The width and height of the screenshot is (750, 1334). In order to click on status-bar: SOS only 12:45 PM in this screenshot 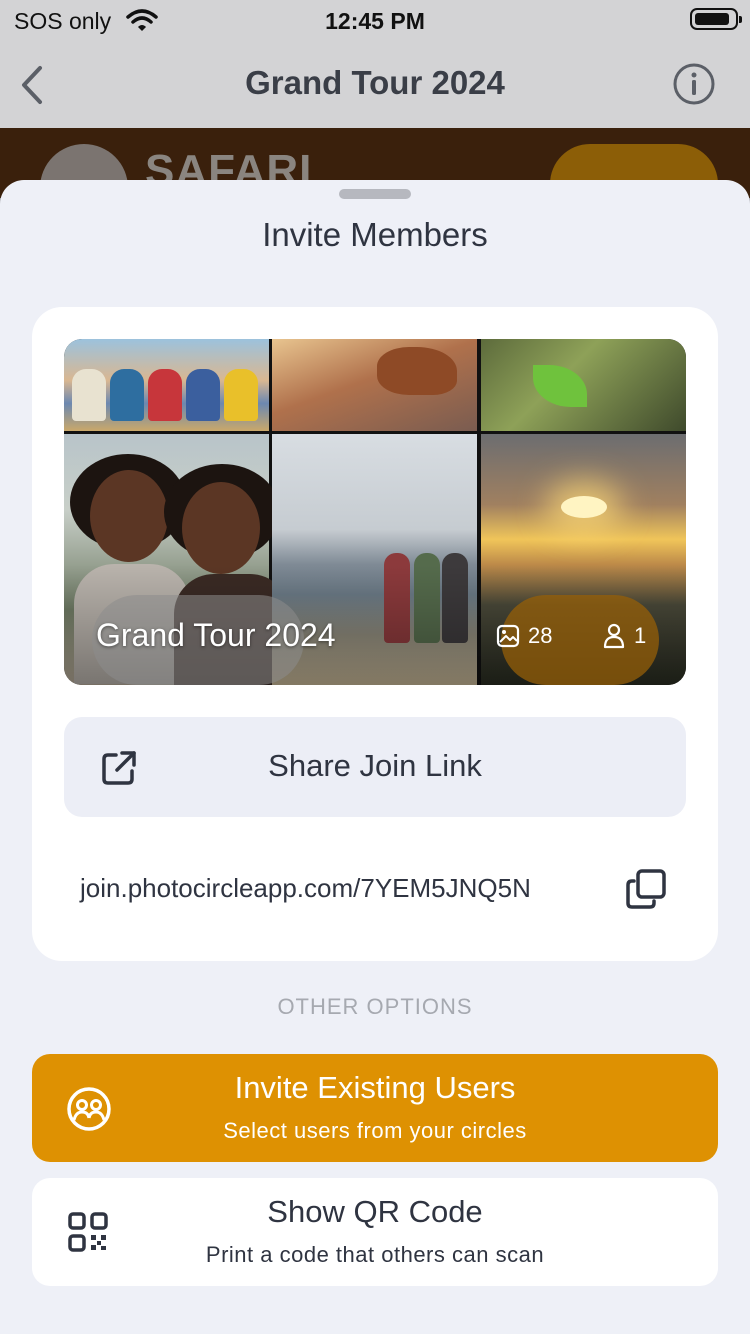, I will do `click(375, 21)`.